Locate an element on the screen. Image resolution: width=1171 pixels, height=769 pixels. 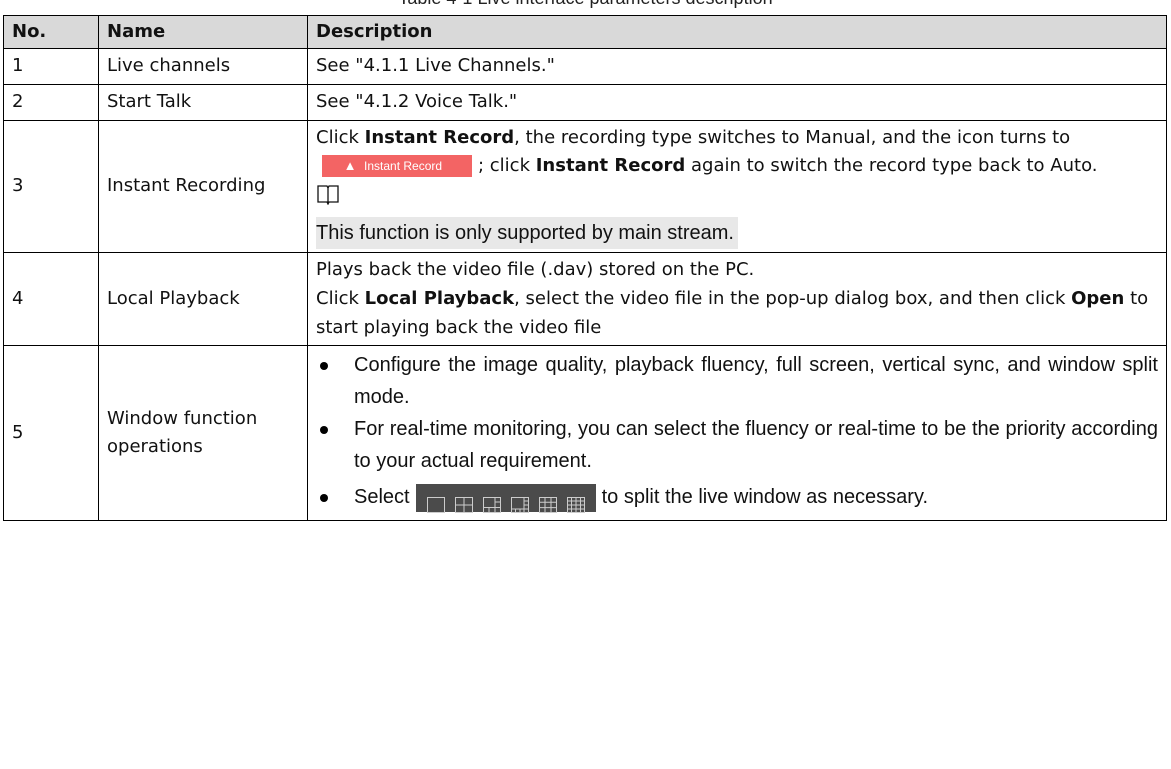
row-name: Window function operations is located at coordinates (203, 433).